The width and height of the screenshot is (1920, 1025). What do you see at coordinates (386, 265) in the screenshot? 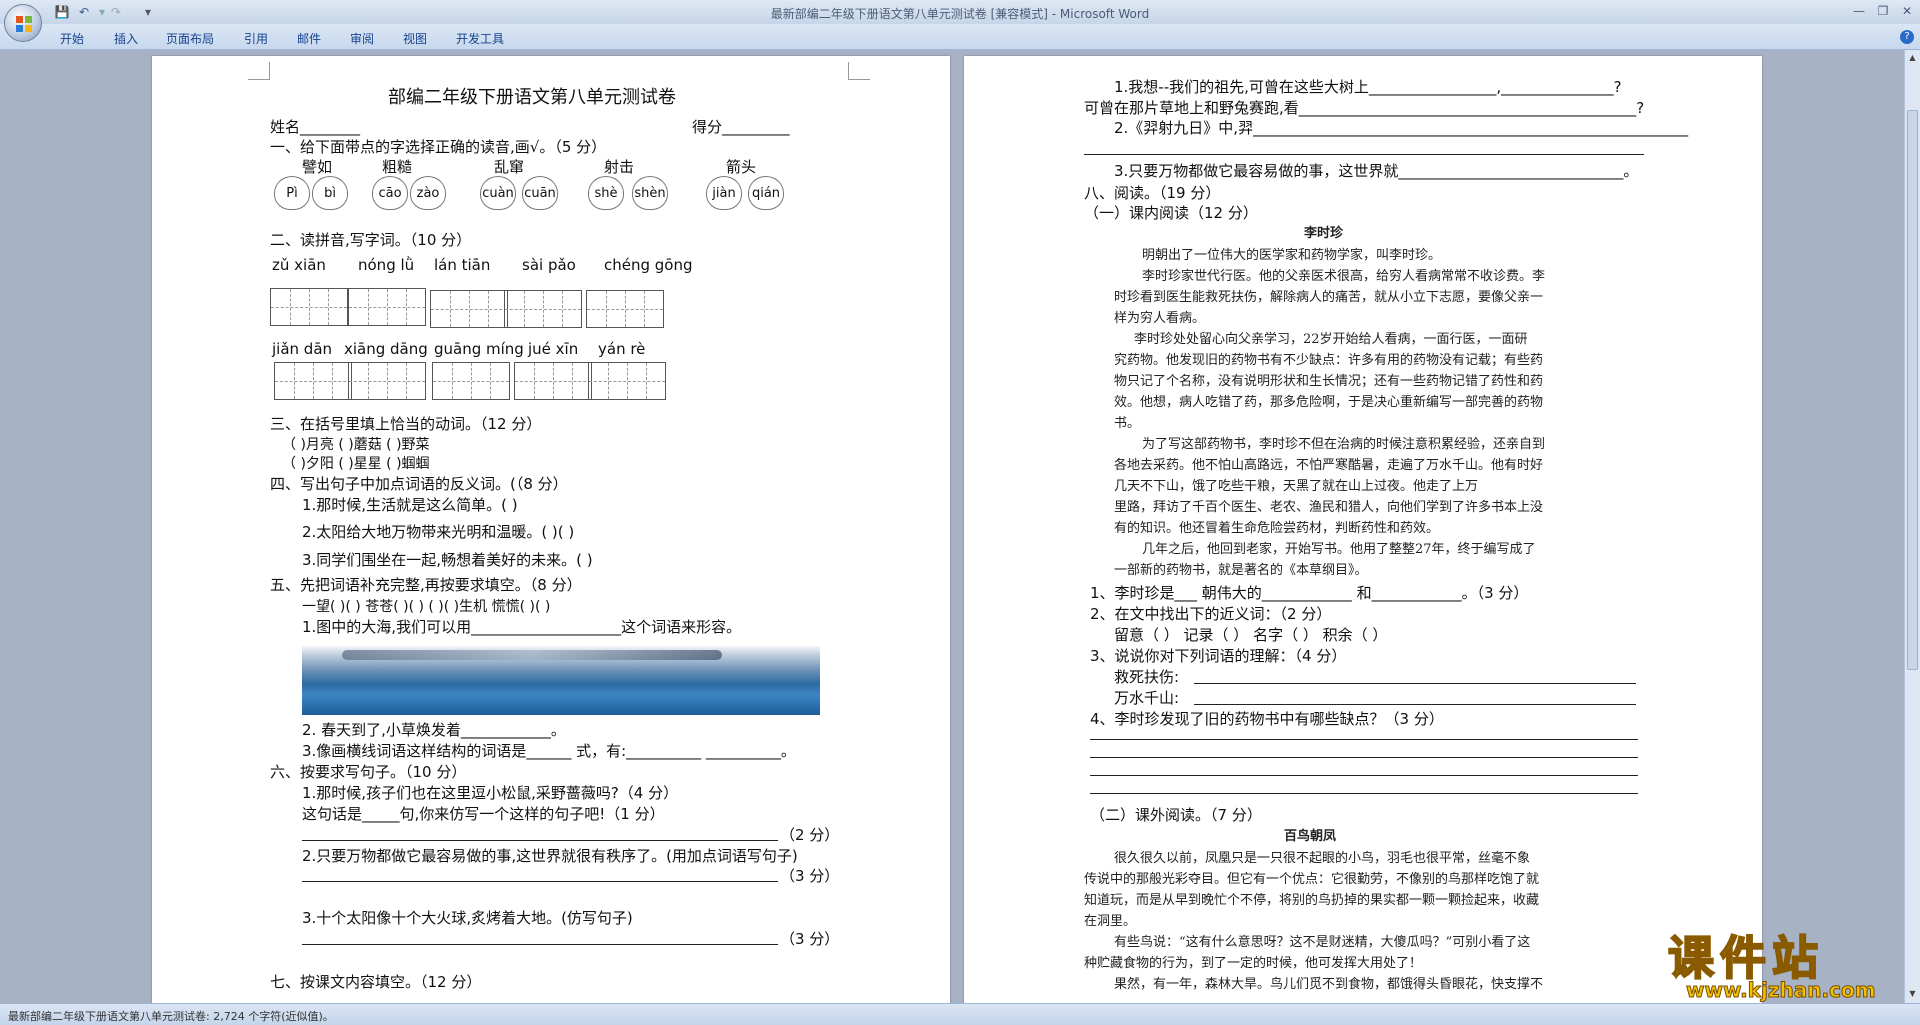
I see `pinyin-prompt: nóng lǜ` at bounding box center [386, 265].